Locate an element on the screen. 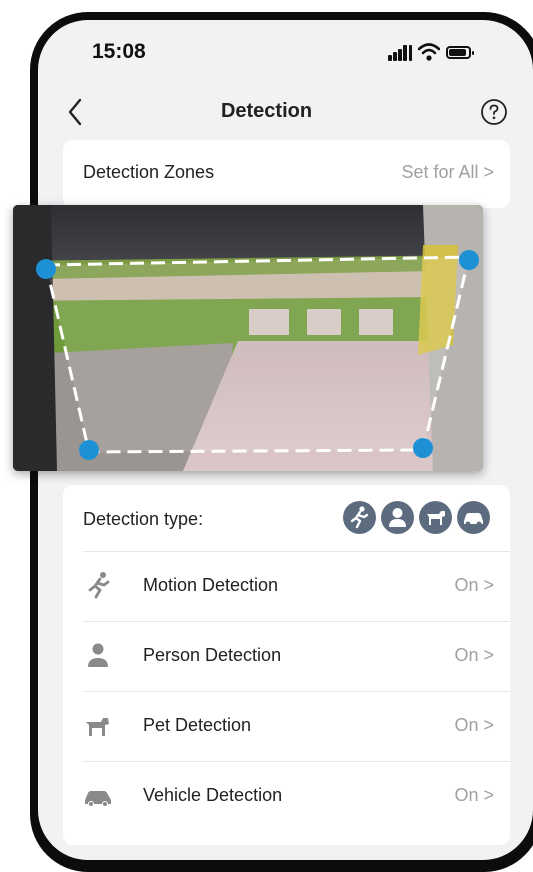 This screenshot has width=533, height=872. person-detection-value: On > is located at coordinates (474, 655).